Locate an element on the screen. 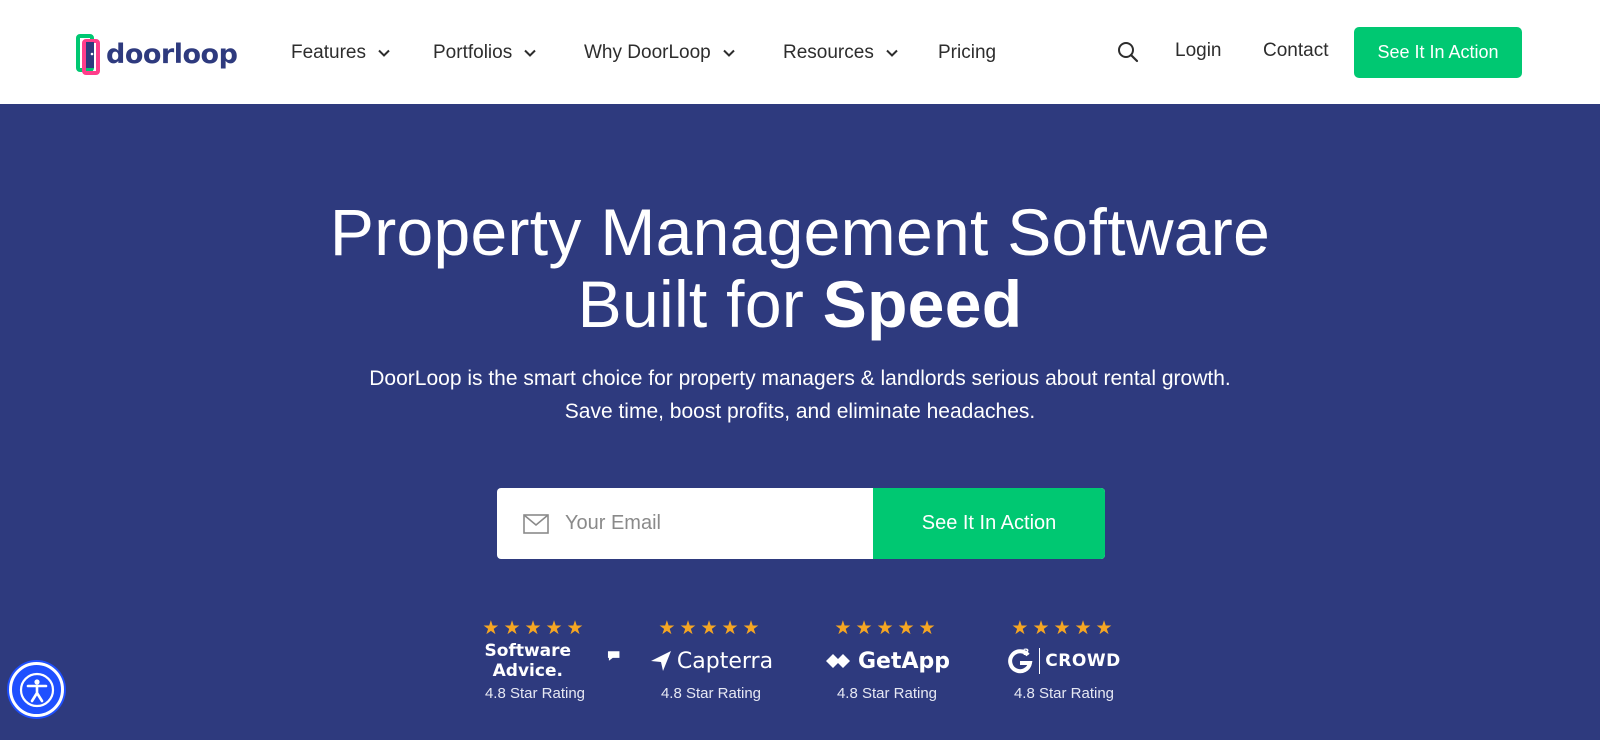 The width and height of the screenshot is (1600, 740). accessibility-icon is located at coordinates (36, 689).